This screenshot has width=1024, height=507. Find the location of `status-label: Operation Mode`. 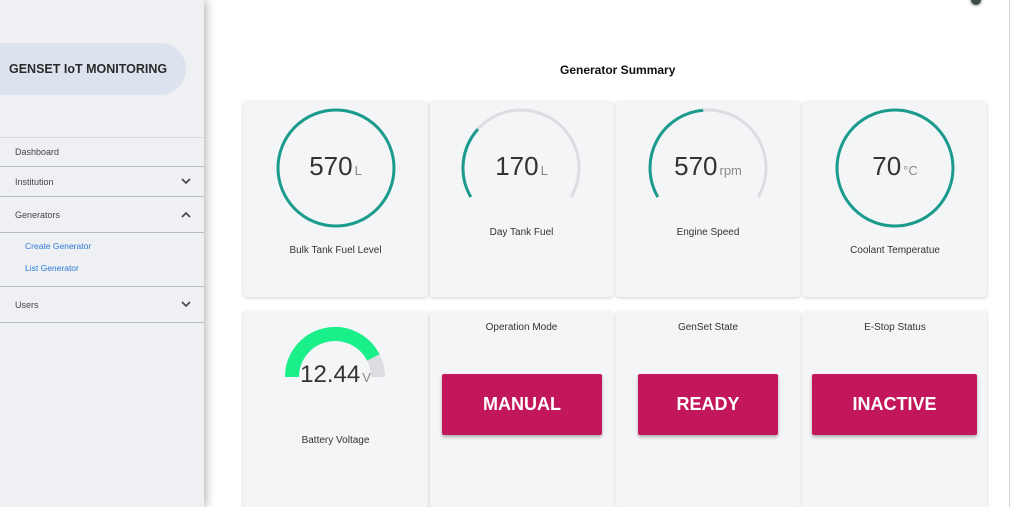

status-label: Operation Mode is located at coordinates (521, 327).